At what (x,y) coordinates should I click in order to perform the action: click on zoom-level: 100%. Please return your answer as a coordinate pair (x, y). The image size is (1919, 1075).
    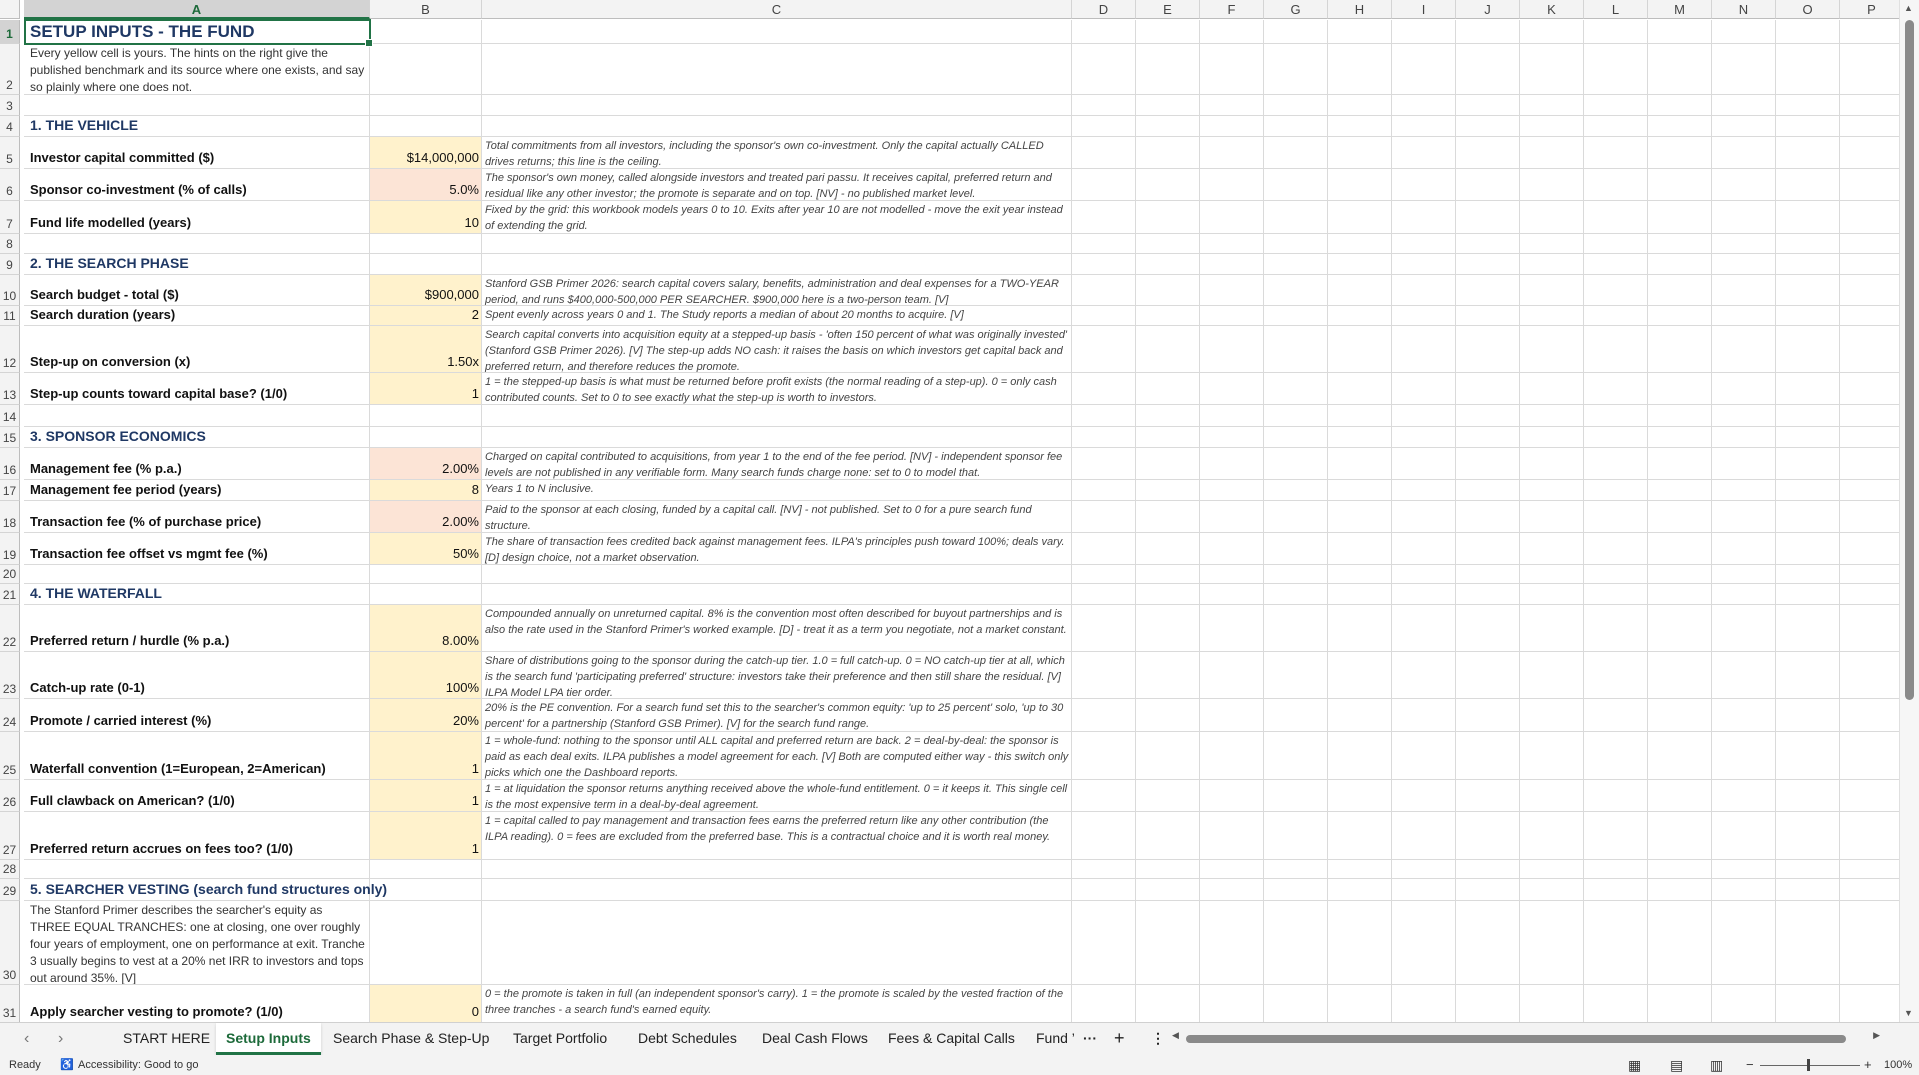
    Looking at the image, I should click on (1898, 1065).